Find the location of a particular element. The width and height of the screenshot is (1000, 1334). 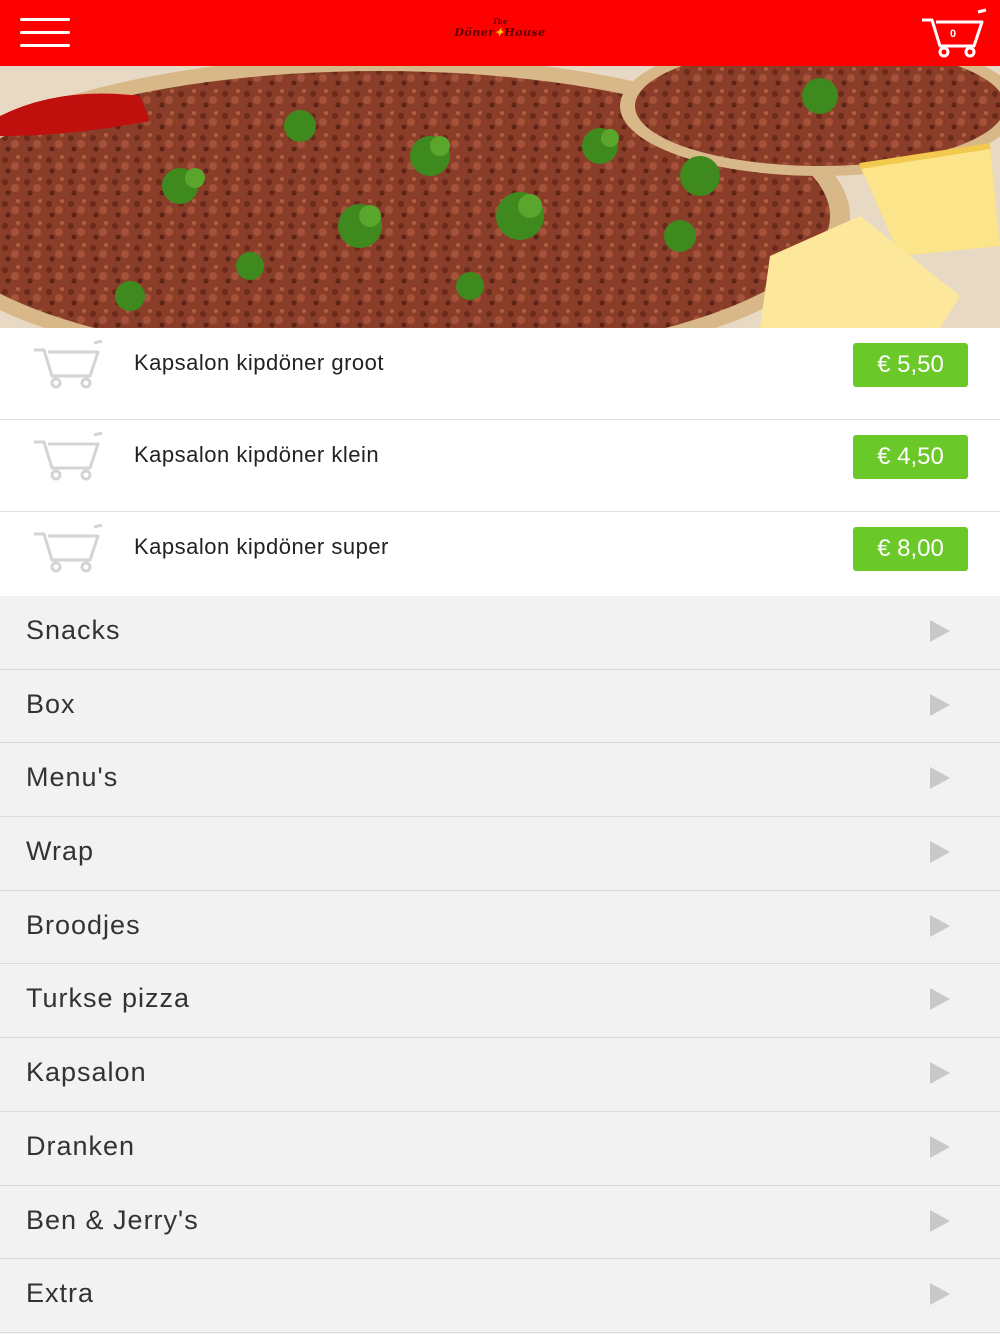

category-label: Dranken is located at coordinates (81, 1145).